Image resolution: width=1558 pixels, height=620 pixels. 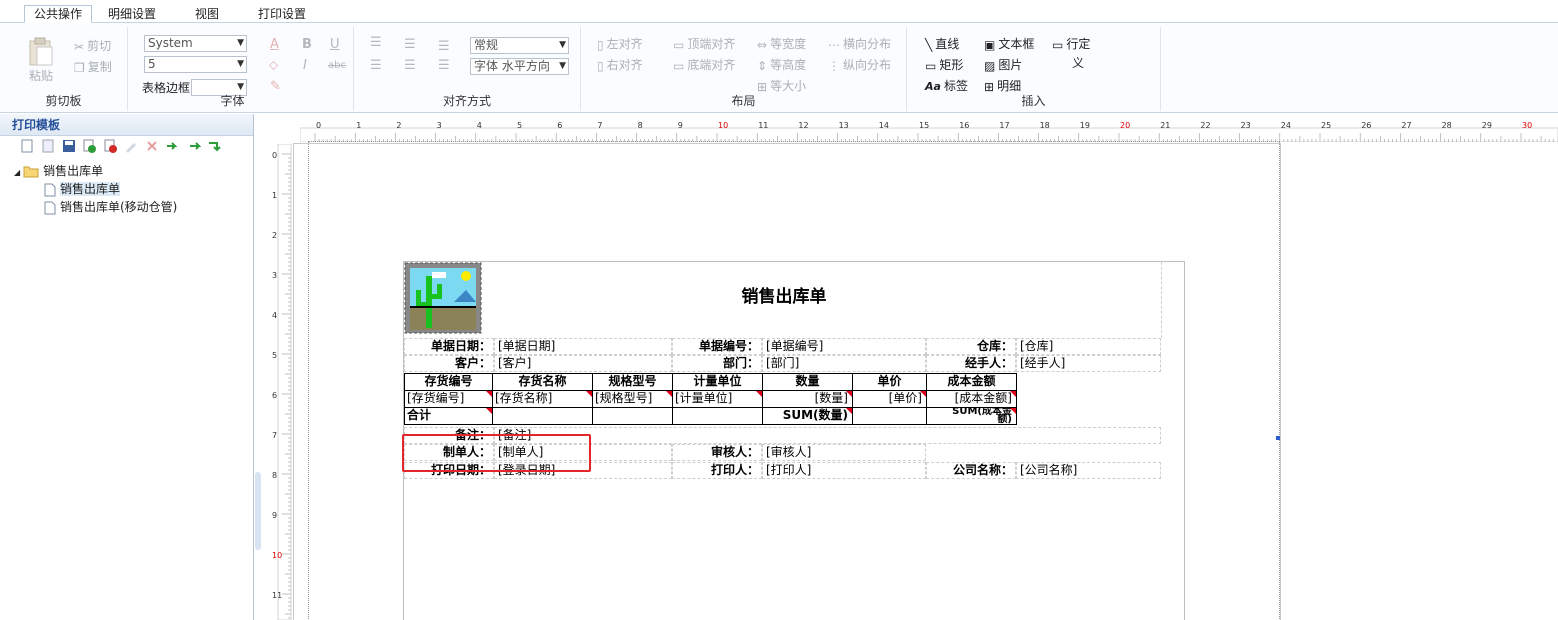 I want to click on italic-button: I, so click(x=305, y=65).